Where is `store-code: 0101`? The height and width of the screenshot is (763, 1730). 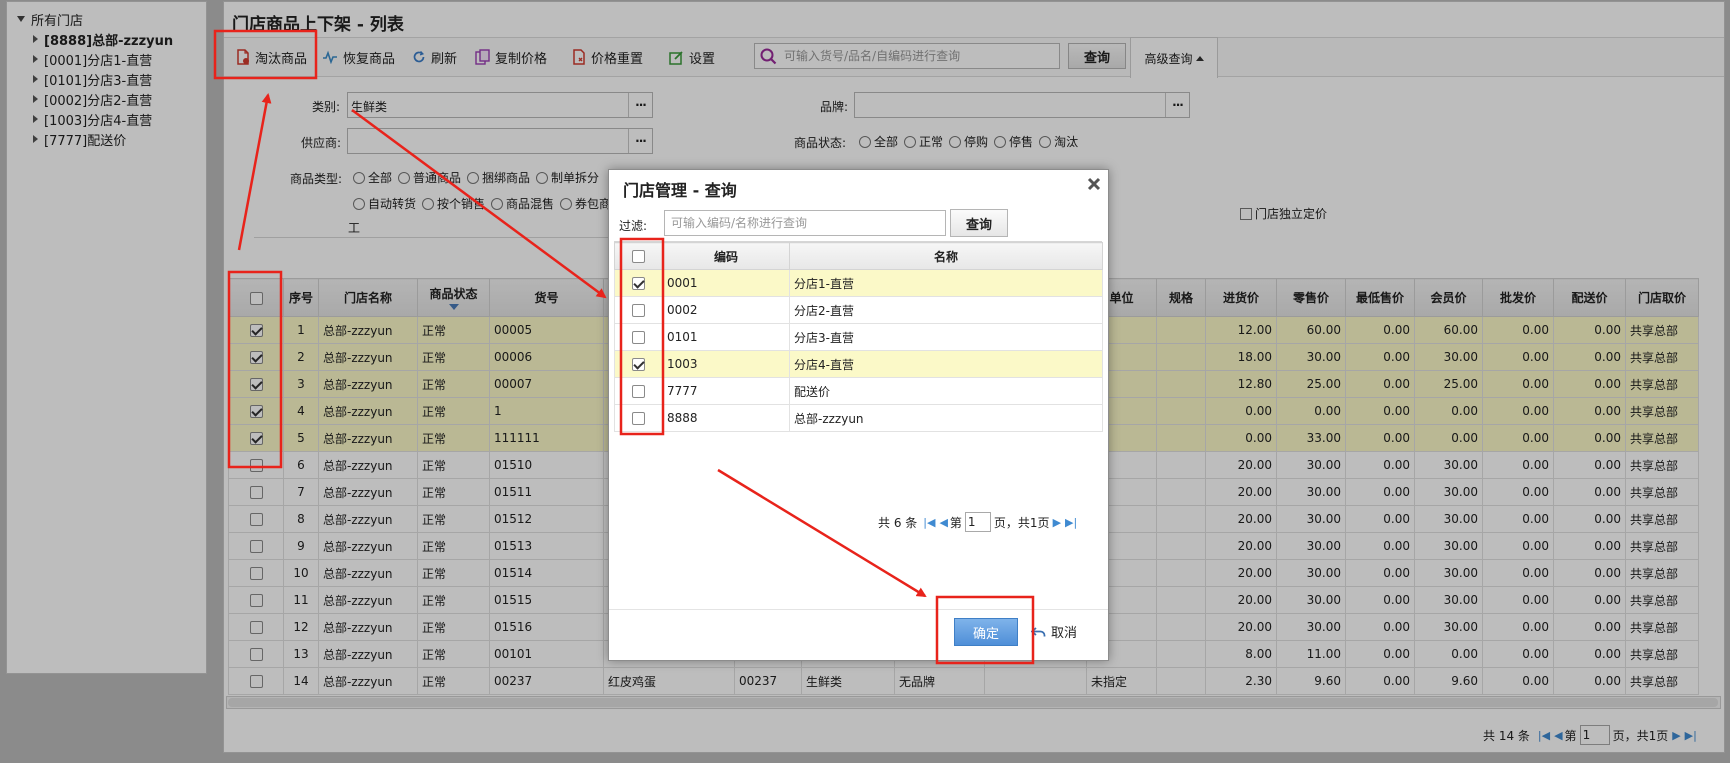
store-code: 0101 is located at coordinates (726, 337).